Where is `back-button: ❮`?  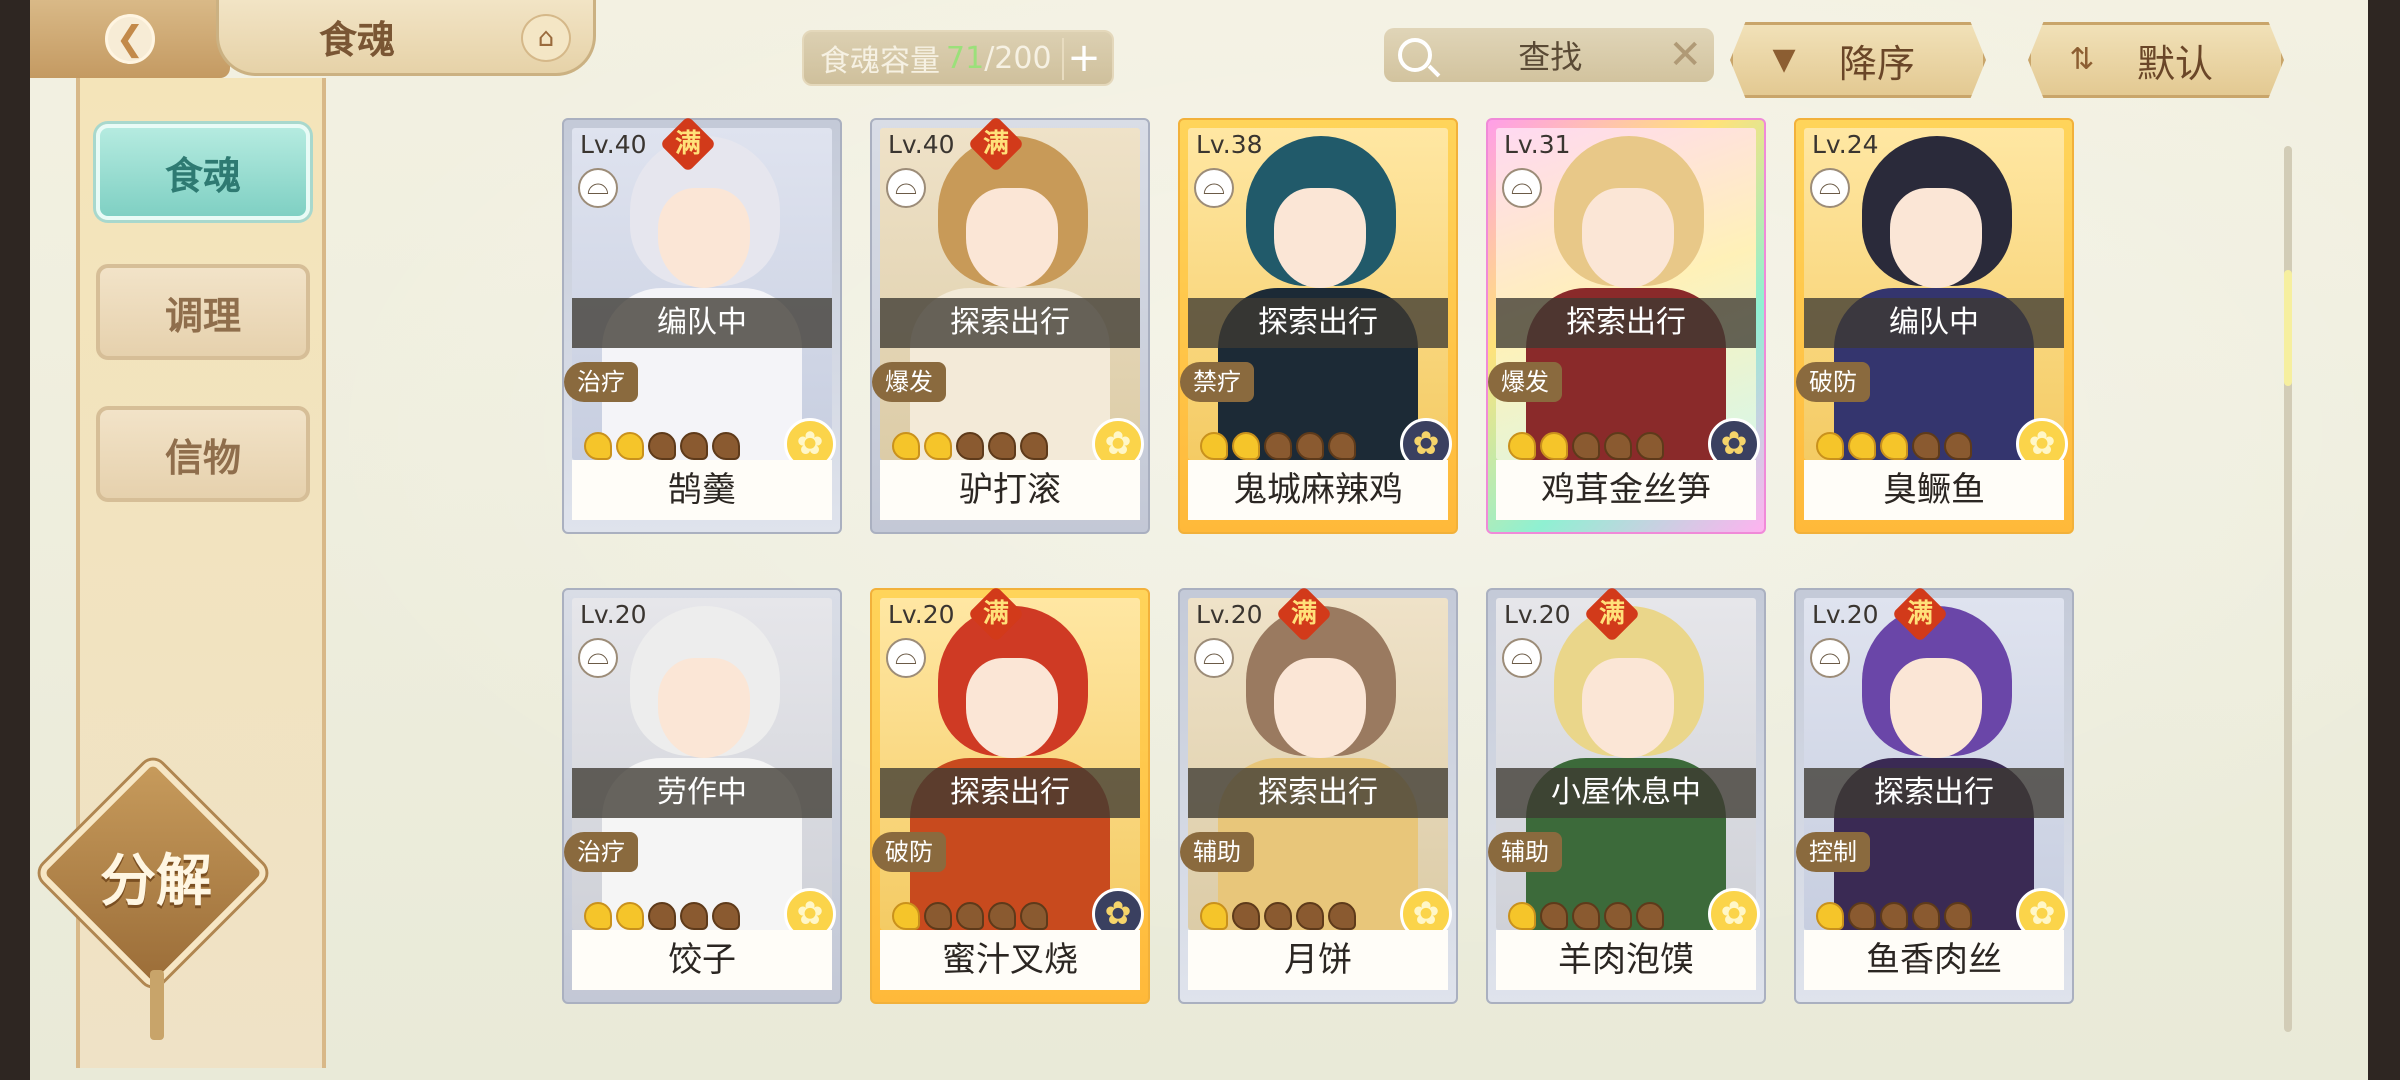 back-button: ❮ is located at coordinates (130, 39).